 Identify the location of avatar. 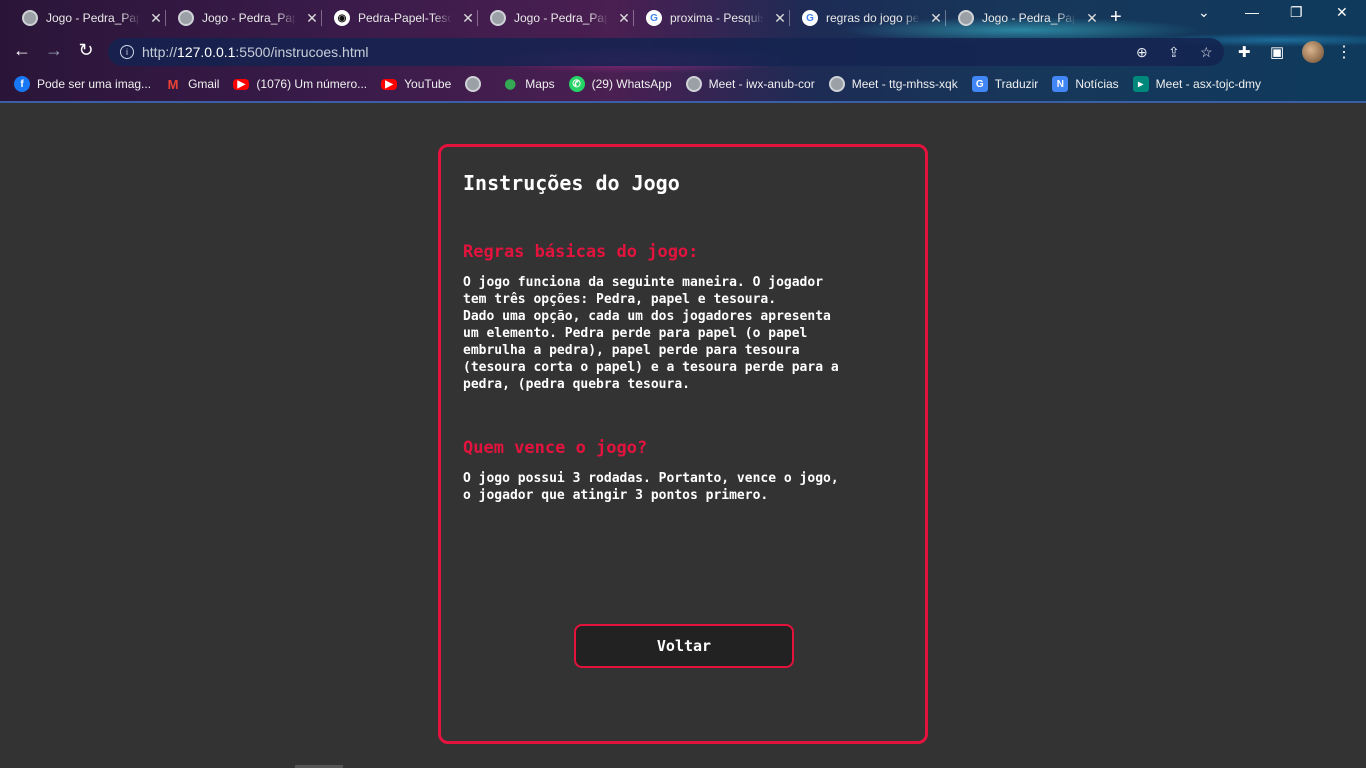
(1313, 52).